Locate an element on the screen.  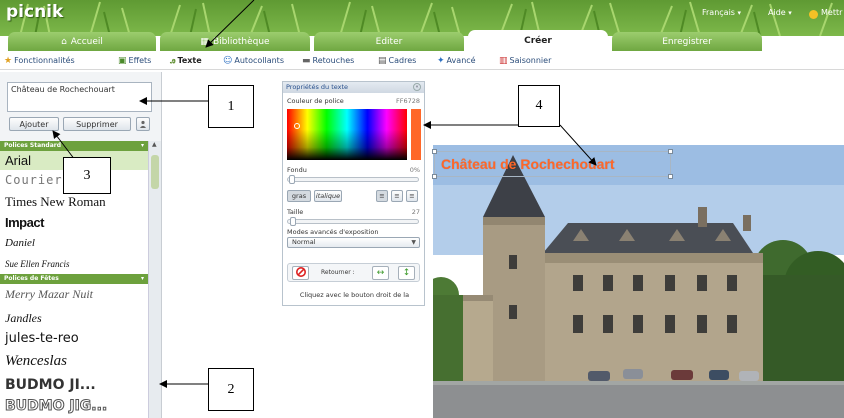
chevron-down-icon: ▼ is located at coordinates (413, 242).